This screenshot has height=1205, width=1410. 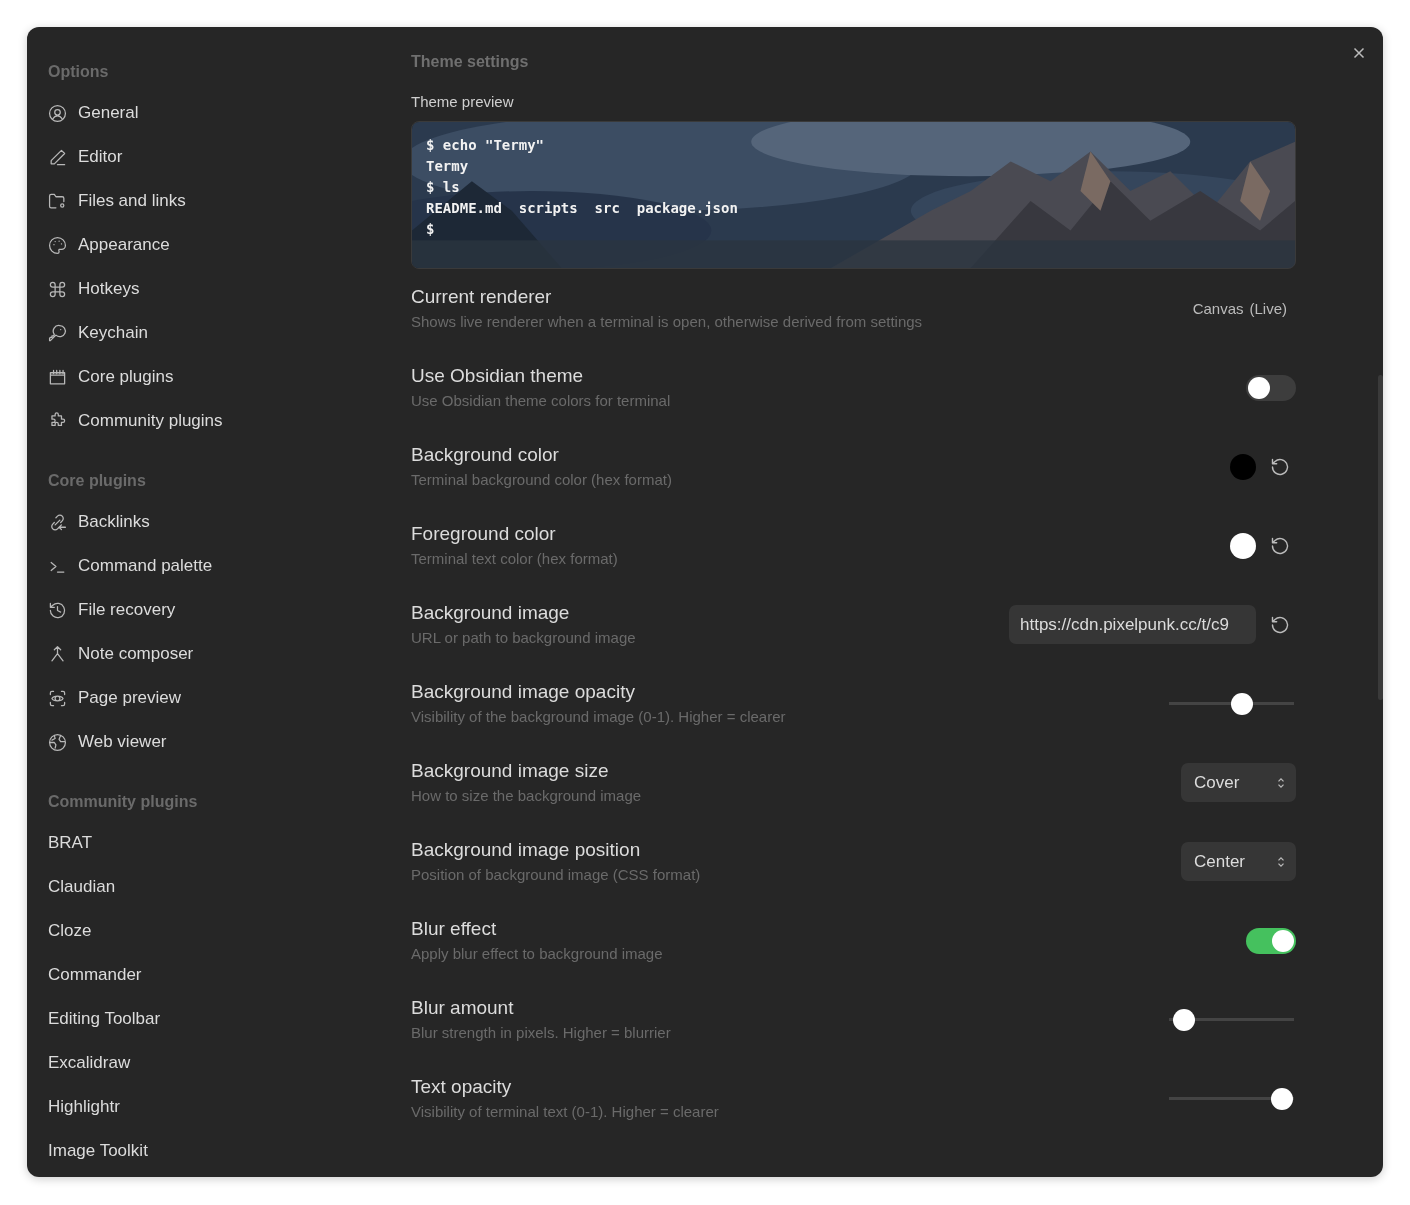 I want to click on scrollbar, so click(x=1380, y=537).